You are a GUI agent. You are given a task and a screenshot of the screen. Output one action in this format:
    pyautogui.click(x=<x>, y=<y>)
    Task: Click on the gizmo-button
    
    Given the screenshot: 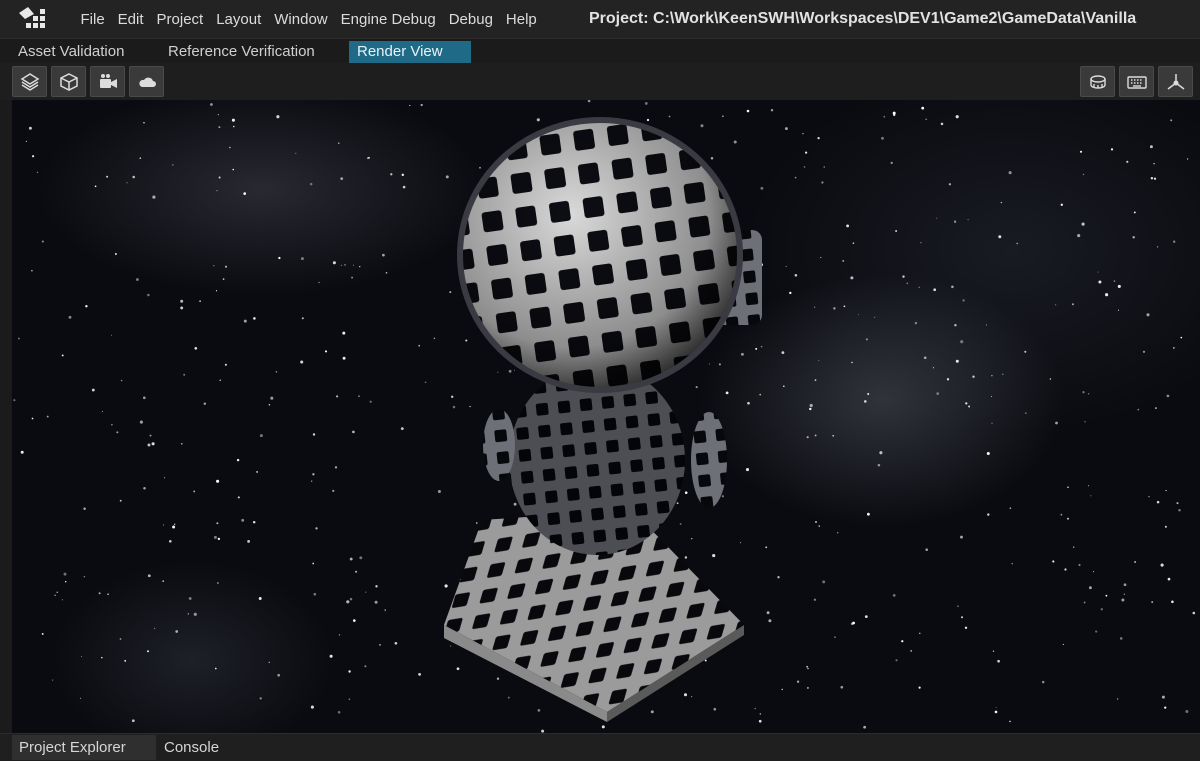 What is the action you would take?
    pyautogui.click(x=1175, y=81)
    